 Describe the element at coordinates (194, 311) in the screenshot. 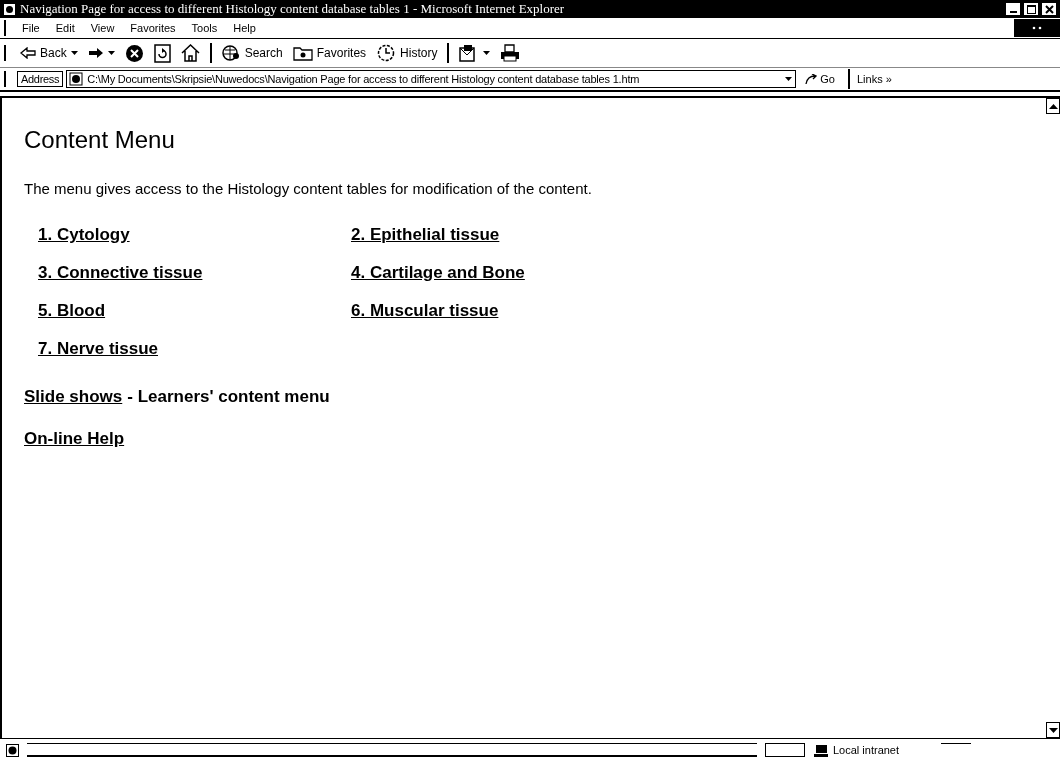

I see `content-link: 5. Blood` at that location.